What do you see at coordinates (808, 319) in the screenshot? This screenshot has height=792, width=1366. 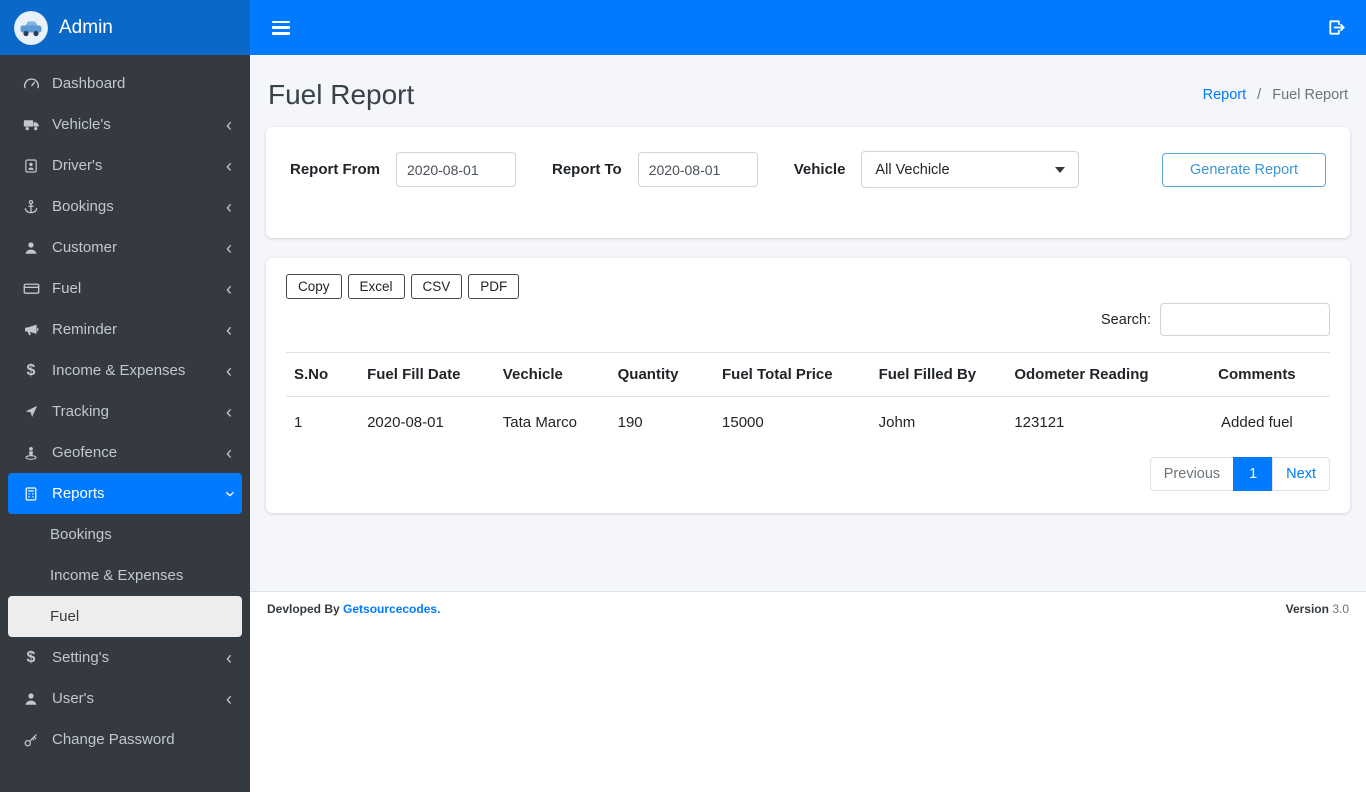 I see `search-bar: Search:` at bounding box center [808, 319].